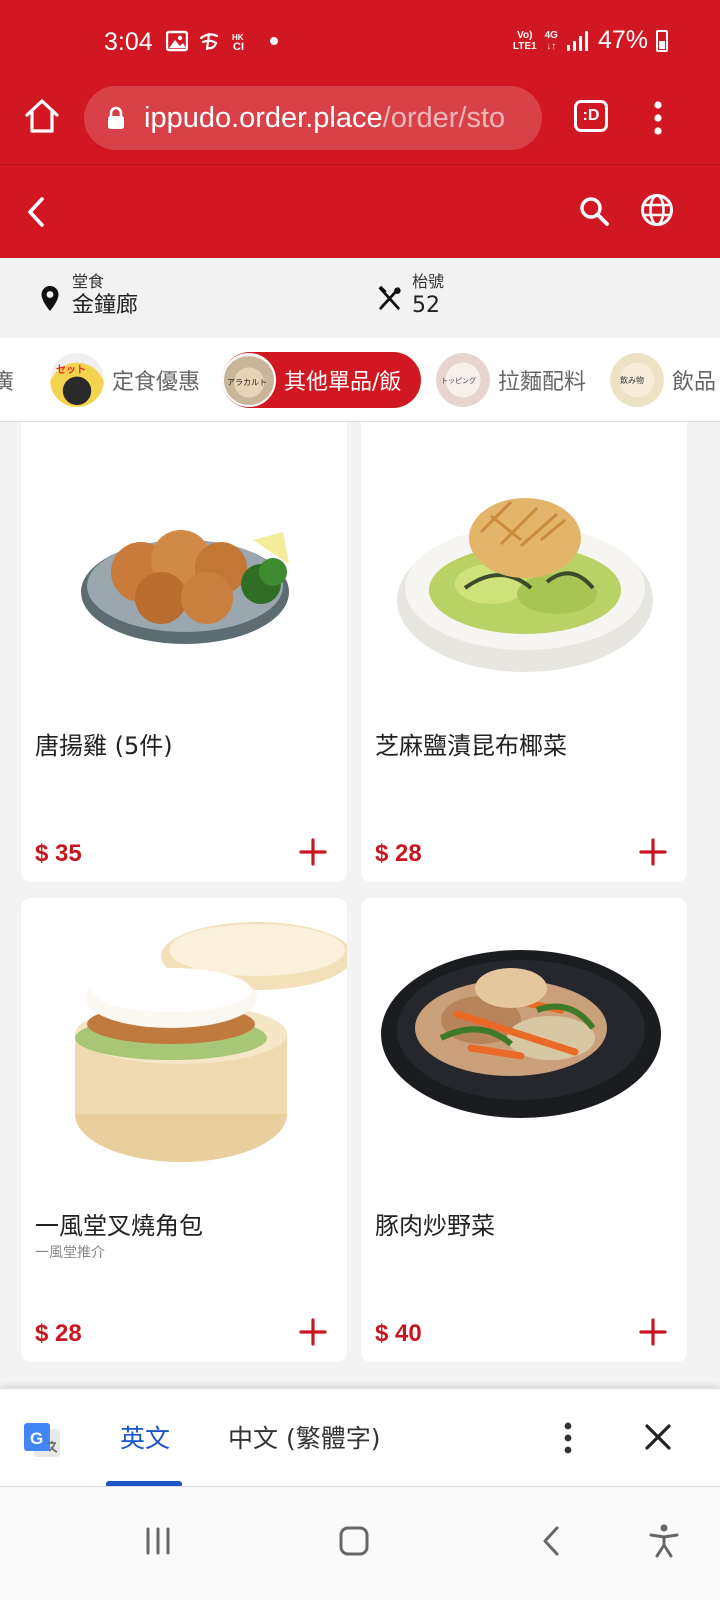 Image resolution: width=720 pixels, height=1600 pixels. I want to click on home-nav-icon, so click(354, 1541).